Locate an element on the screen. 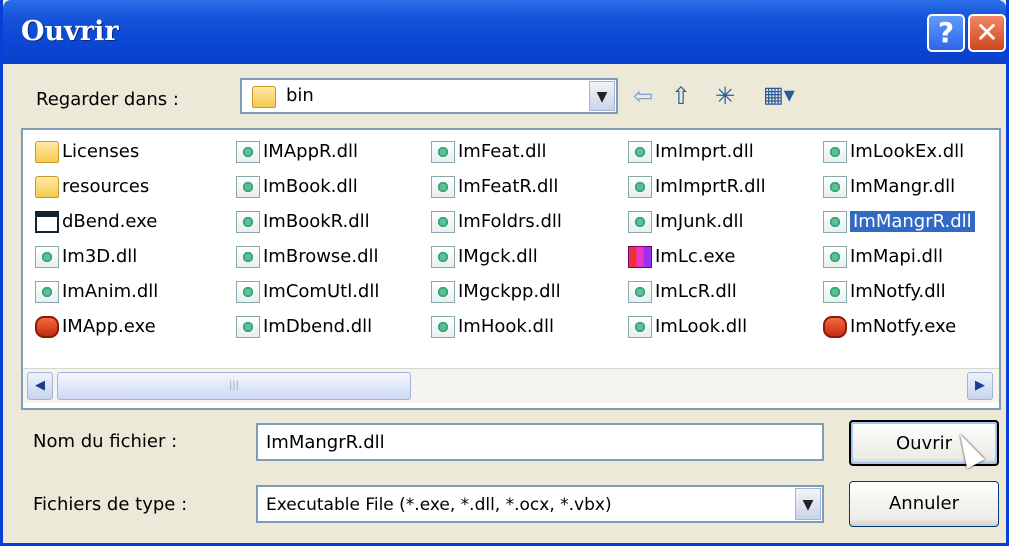  file-item: ImBookR.dll is located at coordinates (303, 222).